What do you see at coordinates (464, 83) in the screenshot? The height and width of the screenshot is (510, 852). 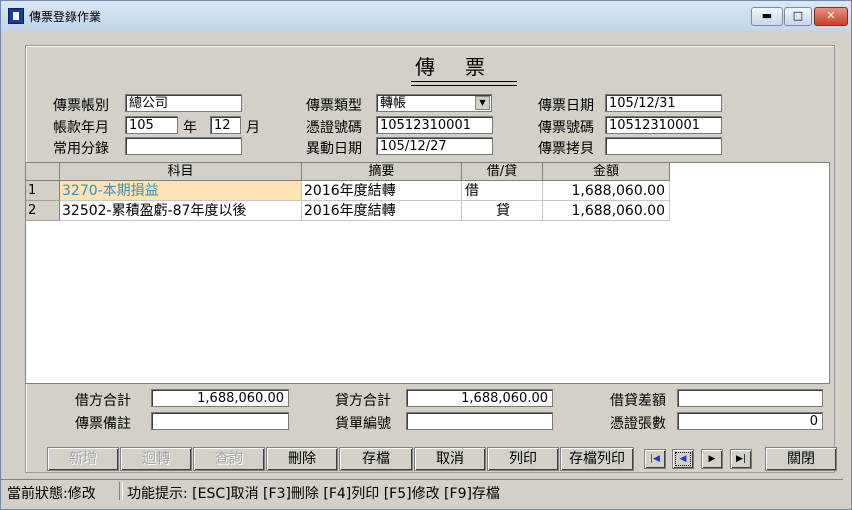 I see `title-underline` at bounding box center [464, 83].